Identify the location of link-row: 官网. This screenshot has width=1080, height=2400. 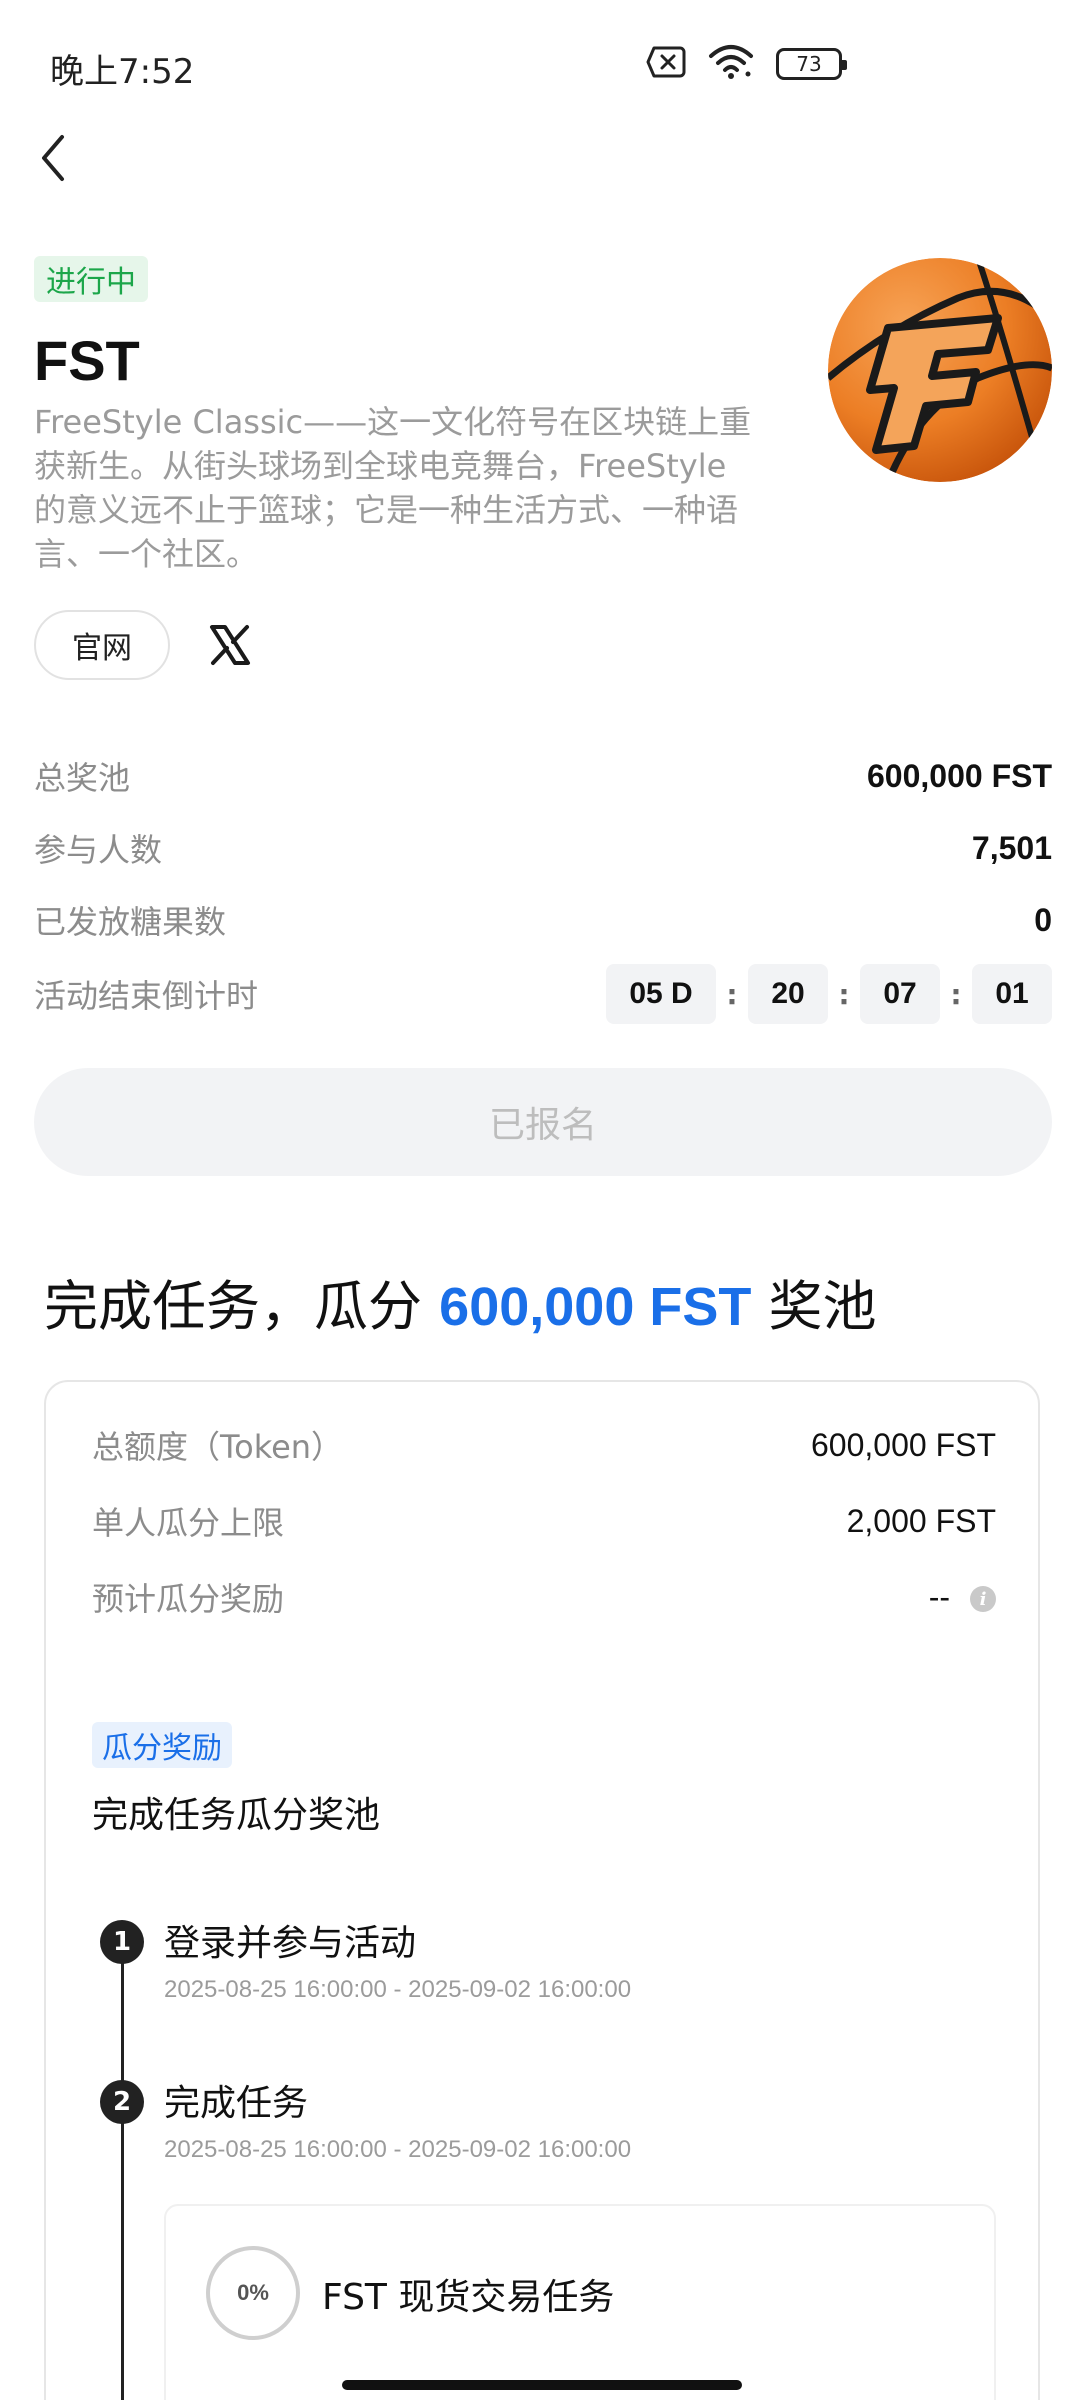
(144, 645).